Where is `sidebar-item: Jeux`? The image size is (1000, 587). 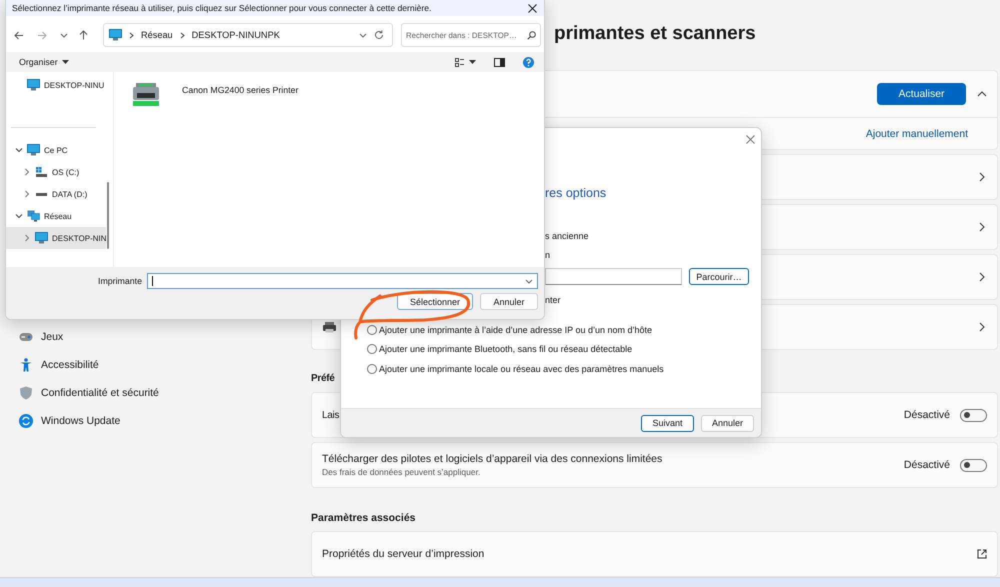
sidebar-item: Jeux is located at coordinates (155, 337).